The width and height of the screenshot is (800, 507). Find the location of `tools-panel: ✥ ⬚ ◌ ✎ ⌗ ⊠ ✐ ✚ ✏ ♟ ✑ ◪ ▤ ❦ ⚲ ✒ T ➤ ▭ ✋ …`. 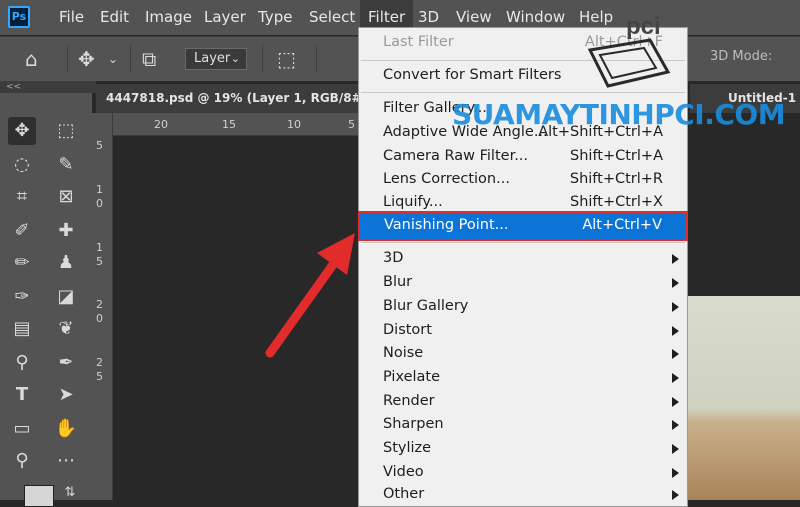

tools-panel: ✥ ⬚ ◌ ✎ ⌗ ⊠ ✐ ✚ ✏ ♟ ✑ ◪ ▤ ❦ ⚲ ✒ T ➤ ▭ ✋ … is located at coordinates (46, 300).